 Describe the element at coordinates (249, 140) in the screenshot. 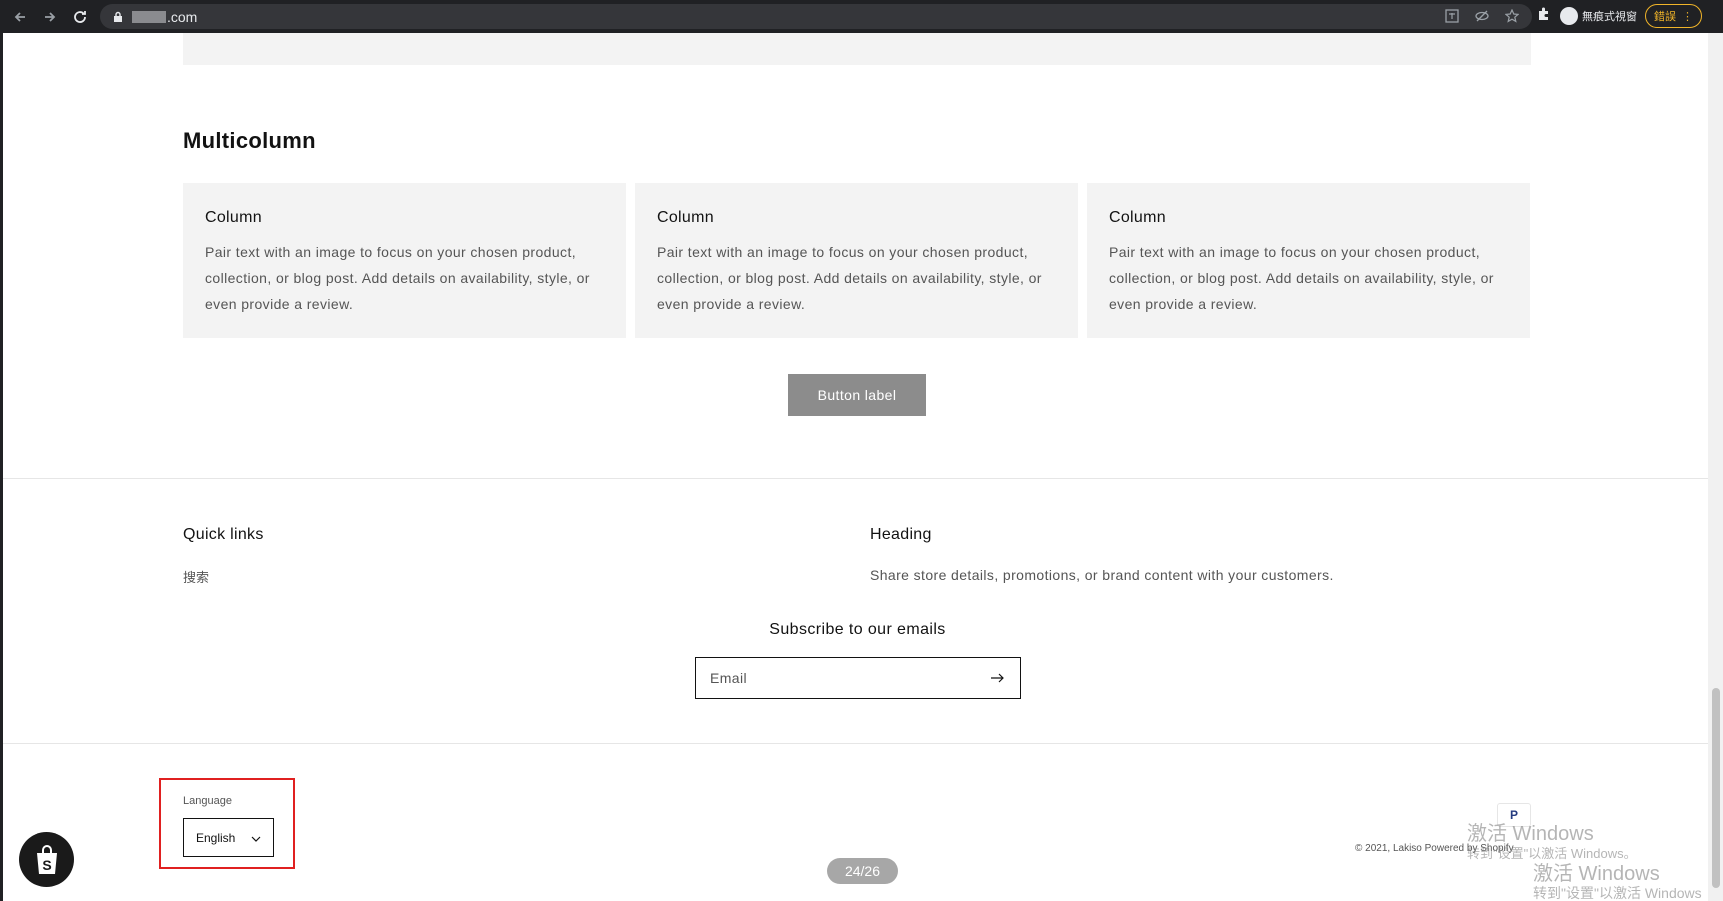

I see `multicolumn-heading: Multicolumn` at that location.